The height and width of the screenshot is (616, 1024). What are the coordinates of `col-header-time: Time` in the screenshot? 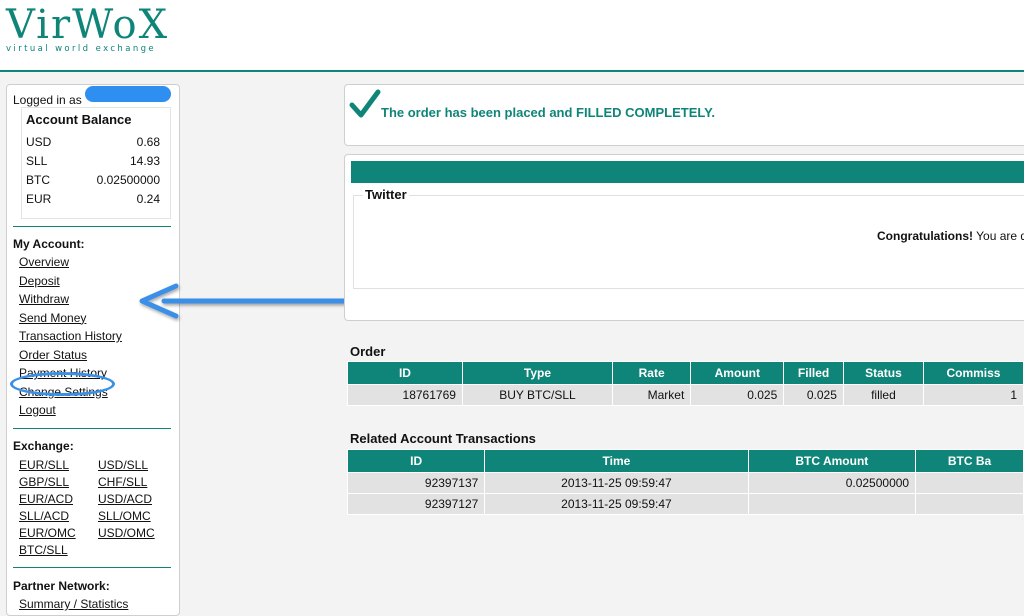 It's located at (616, 461).